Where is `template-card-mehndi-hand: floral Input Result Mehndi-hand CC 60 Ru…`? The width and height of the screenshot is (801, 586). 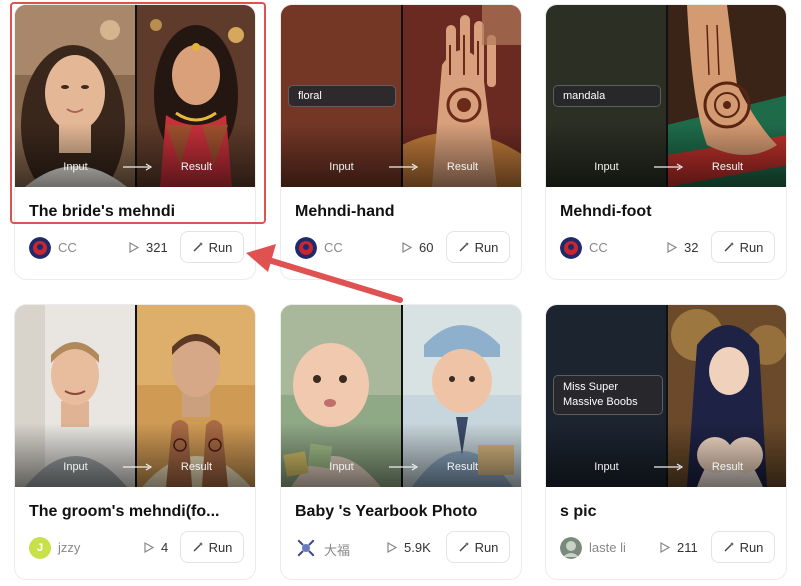
template-card-mehndi-hand: floral Input Result Mehndi-hand CC 60 Ru… is located at coordinates (401, 142).